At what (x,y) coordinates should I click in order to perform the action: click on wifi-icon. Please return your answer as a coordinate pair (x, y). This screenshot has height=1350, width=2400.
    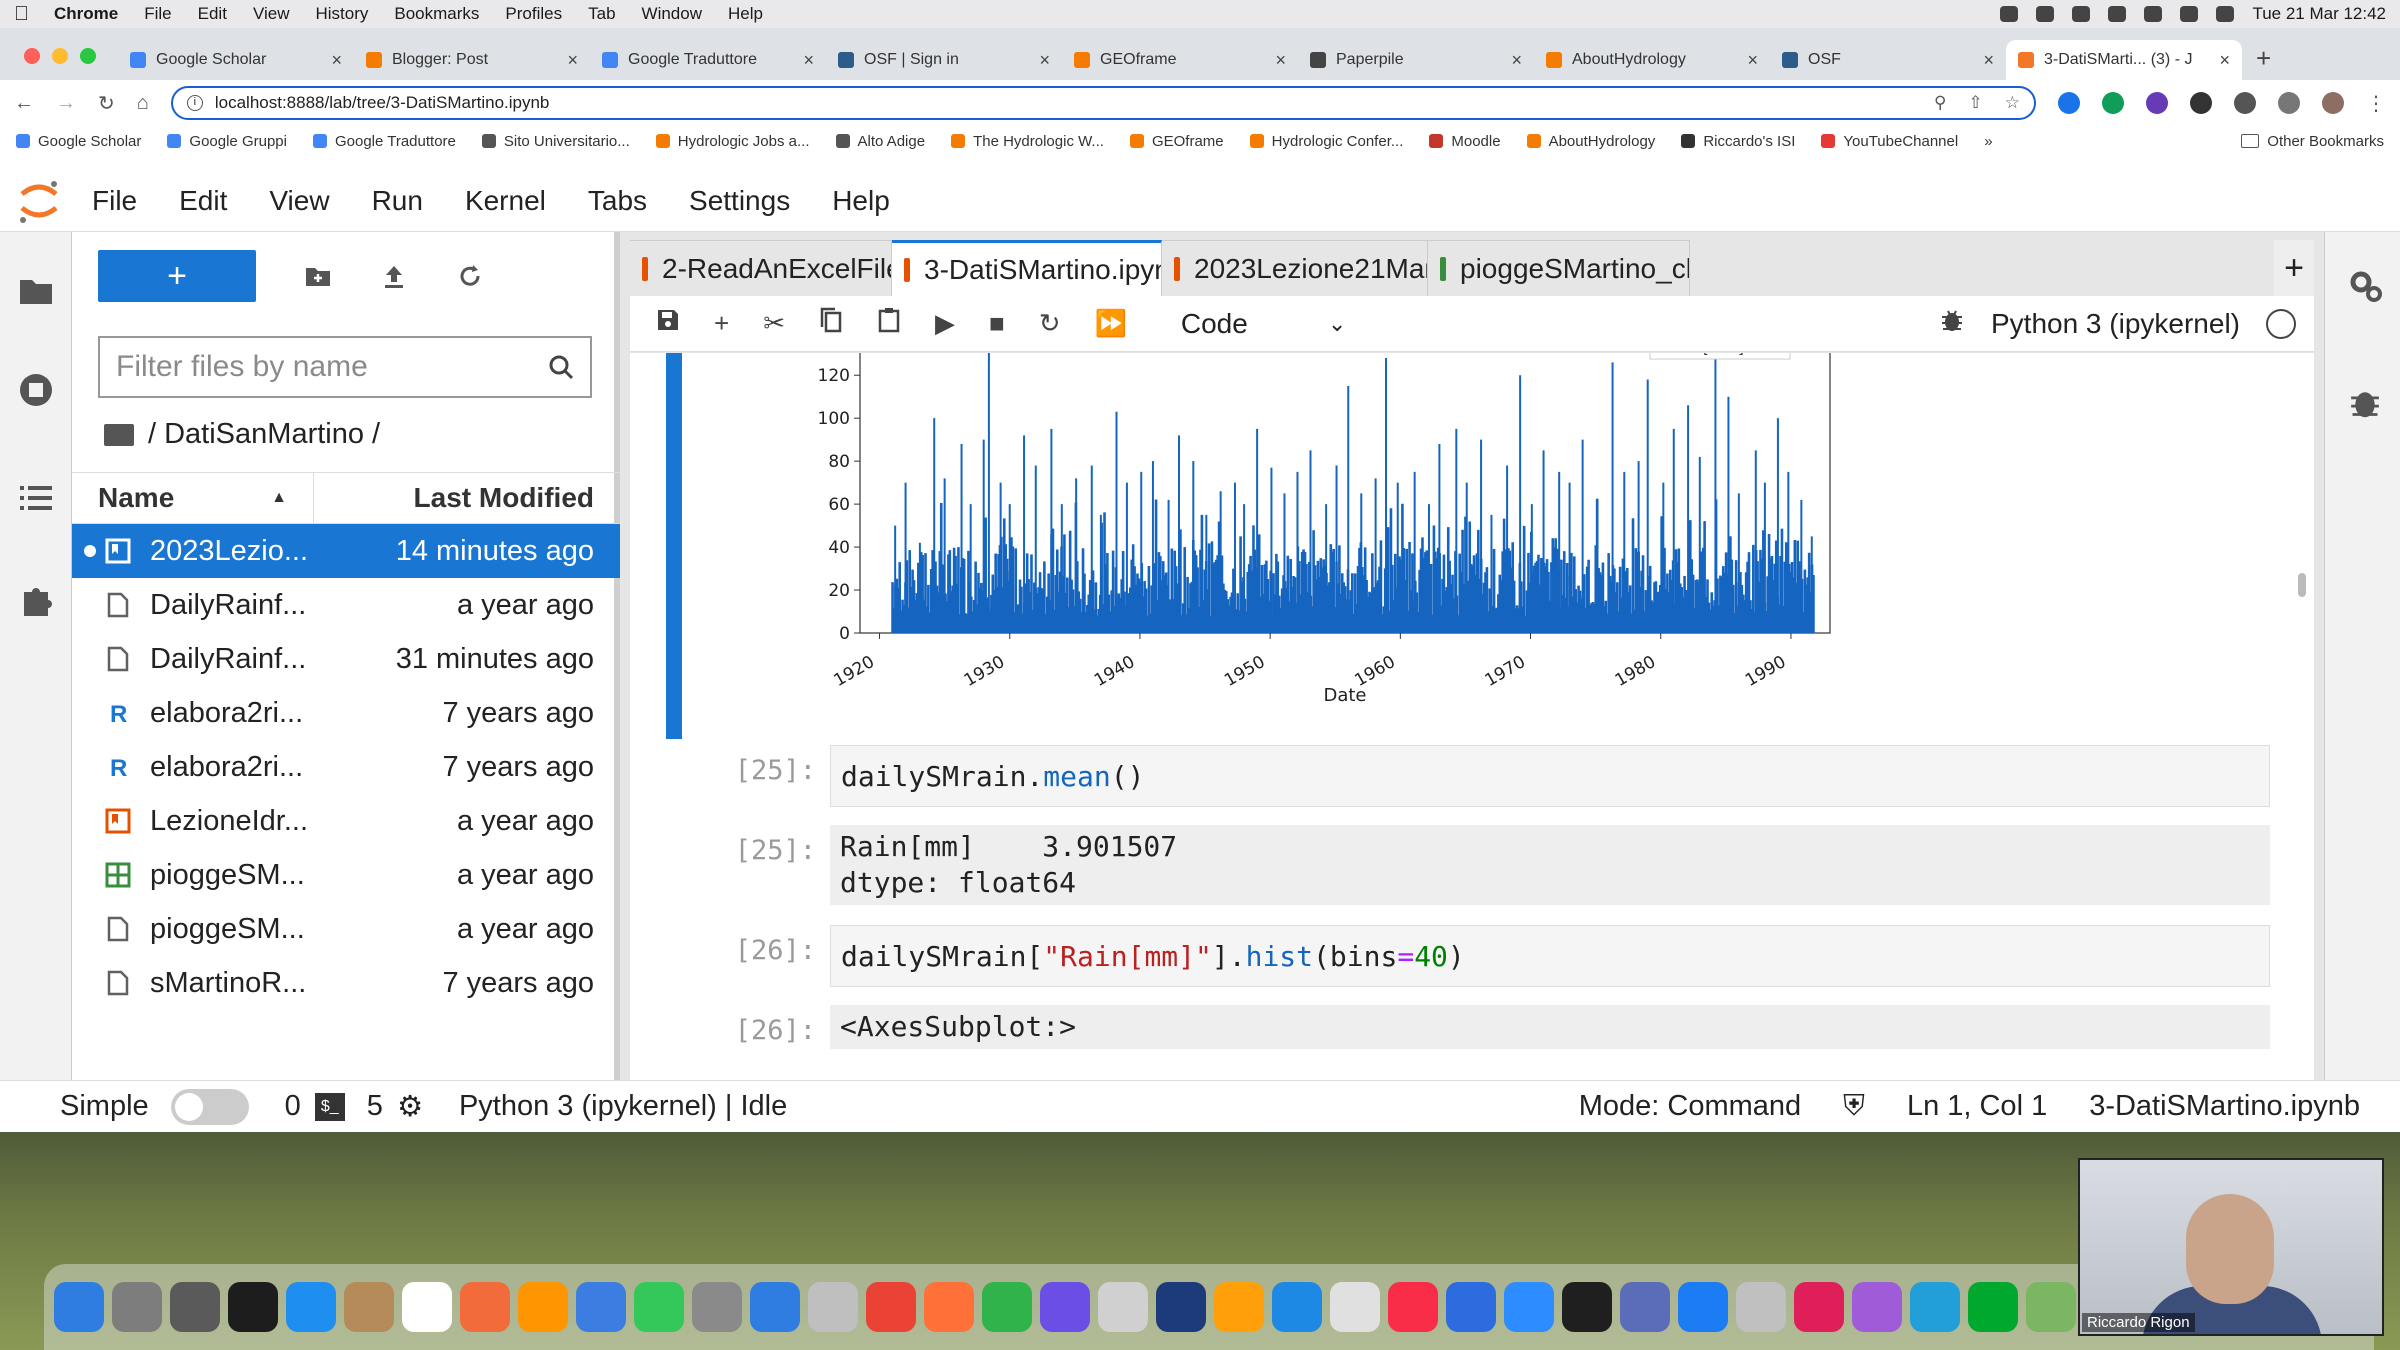
    Looking at the image, I should click on (2153, 14).